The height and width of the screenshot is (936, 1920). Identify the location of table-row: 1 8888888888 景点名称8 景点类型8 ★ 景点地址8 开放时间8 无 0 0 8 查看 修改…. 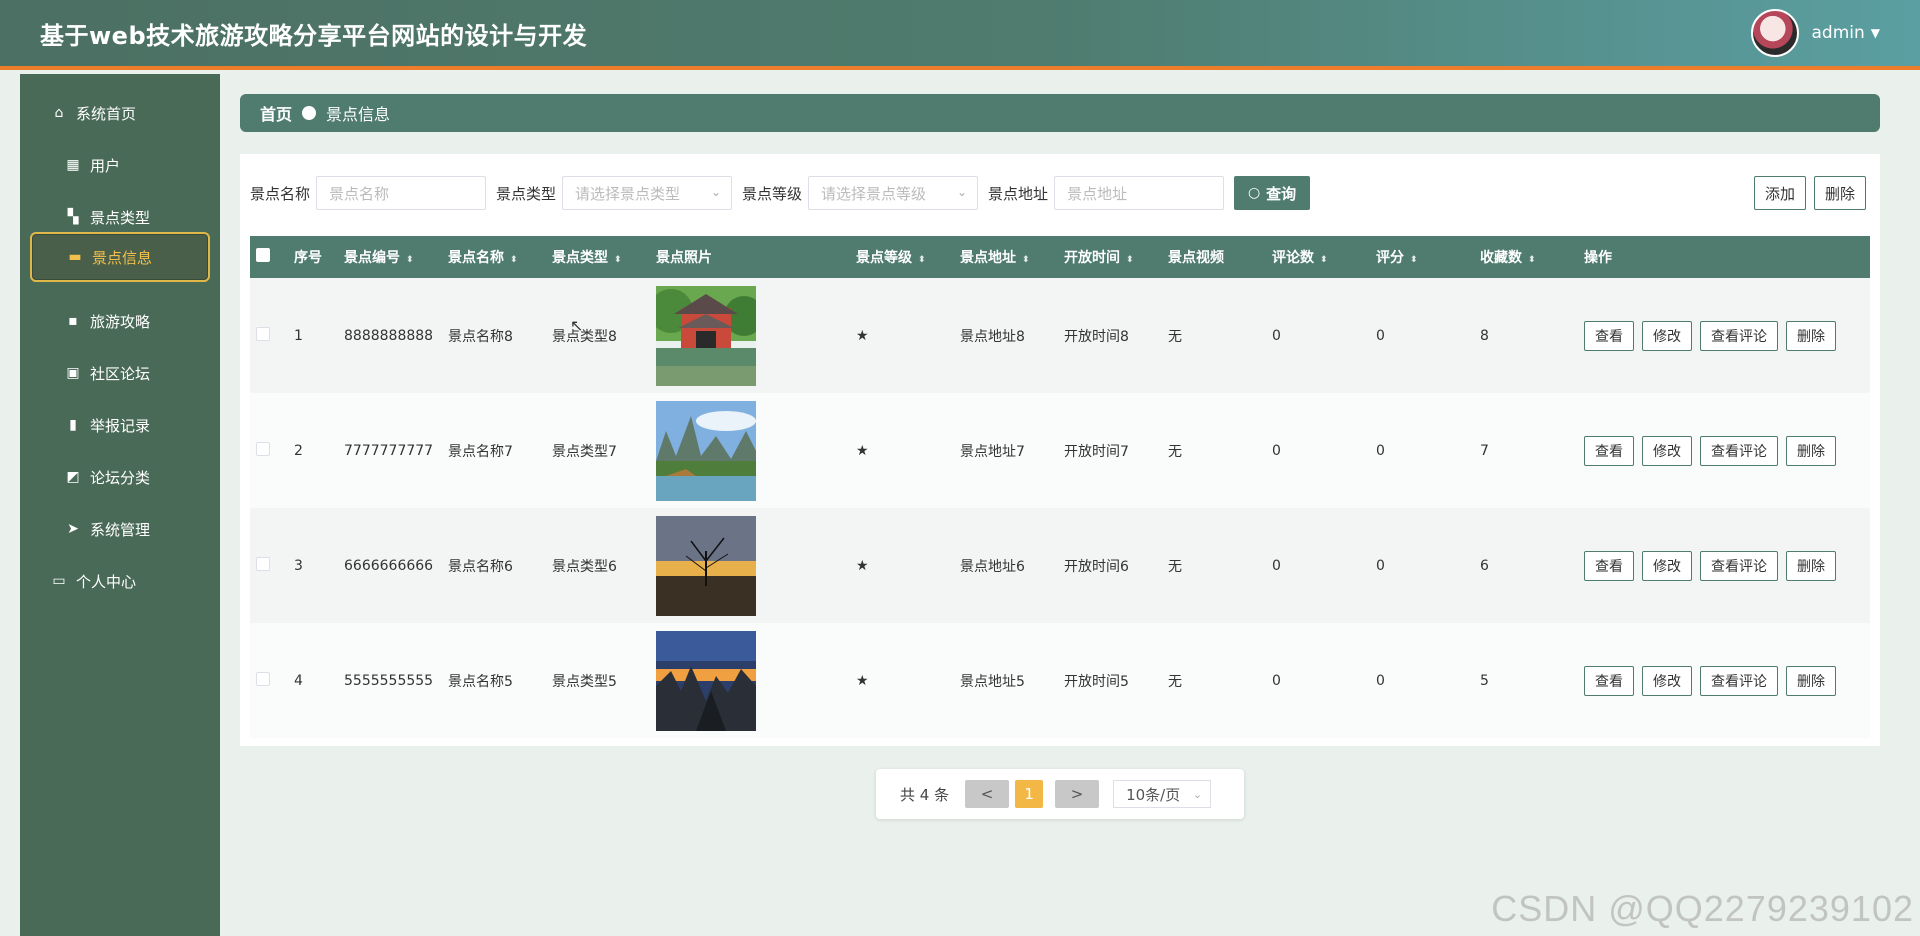
(1060, 335).